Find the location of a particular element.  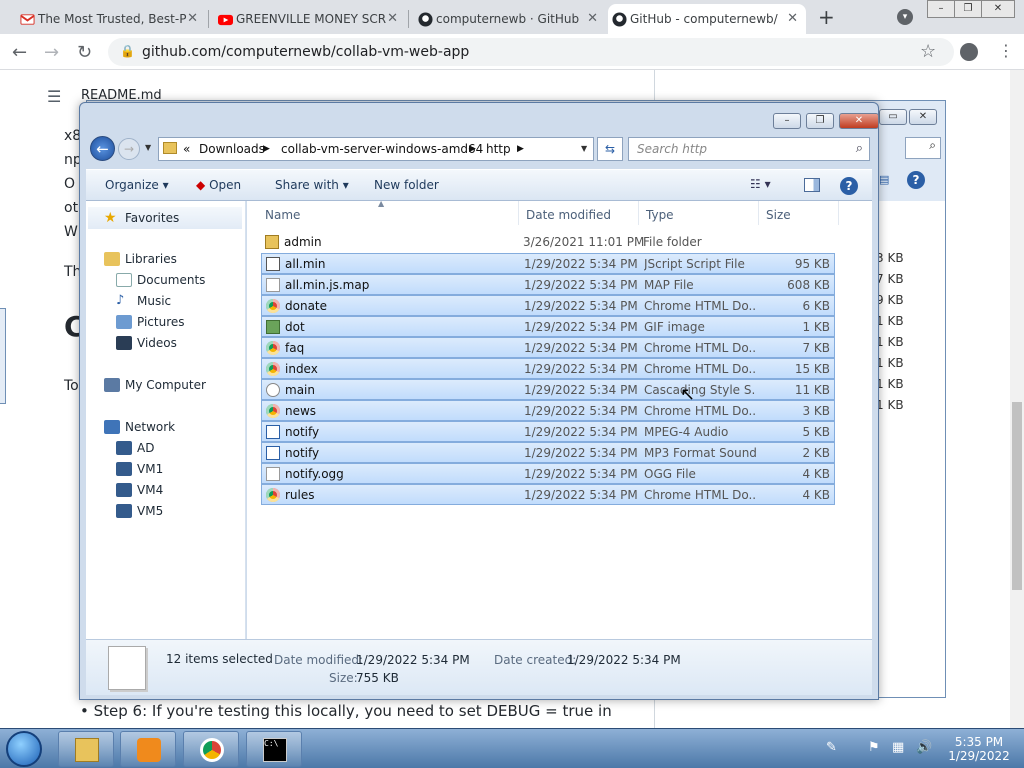

volume-icon: 🔊 is located at coordinates (924, 747).